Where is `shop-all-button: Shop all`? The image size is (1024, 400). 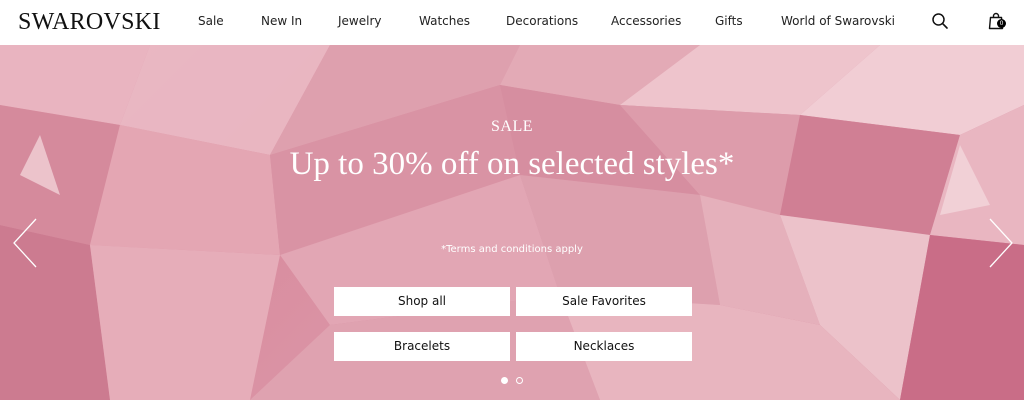 shop-all-button: Shop all is located at coordinates (422, 301).